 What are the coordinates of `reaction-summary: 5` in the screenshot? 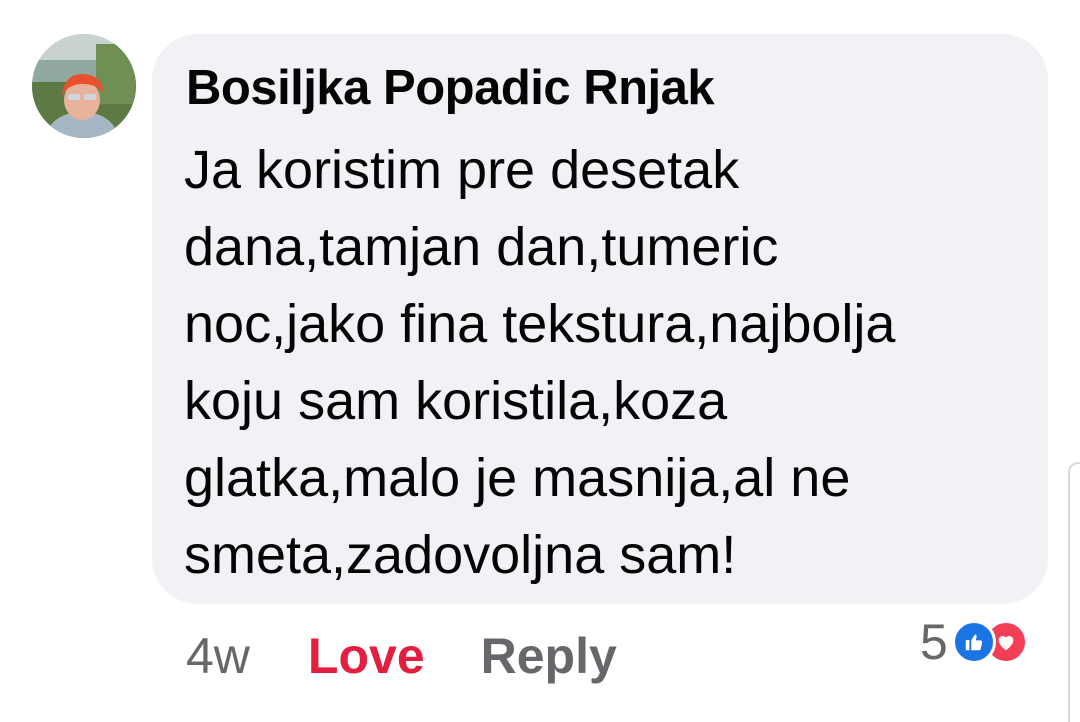 It's located at (974, 642).